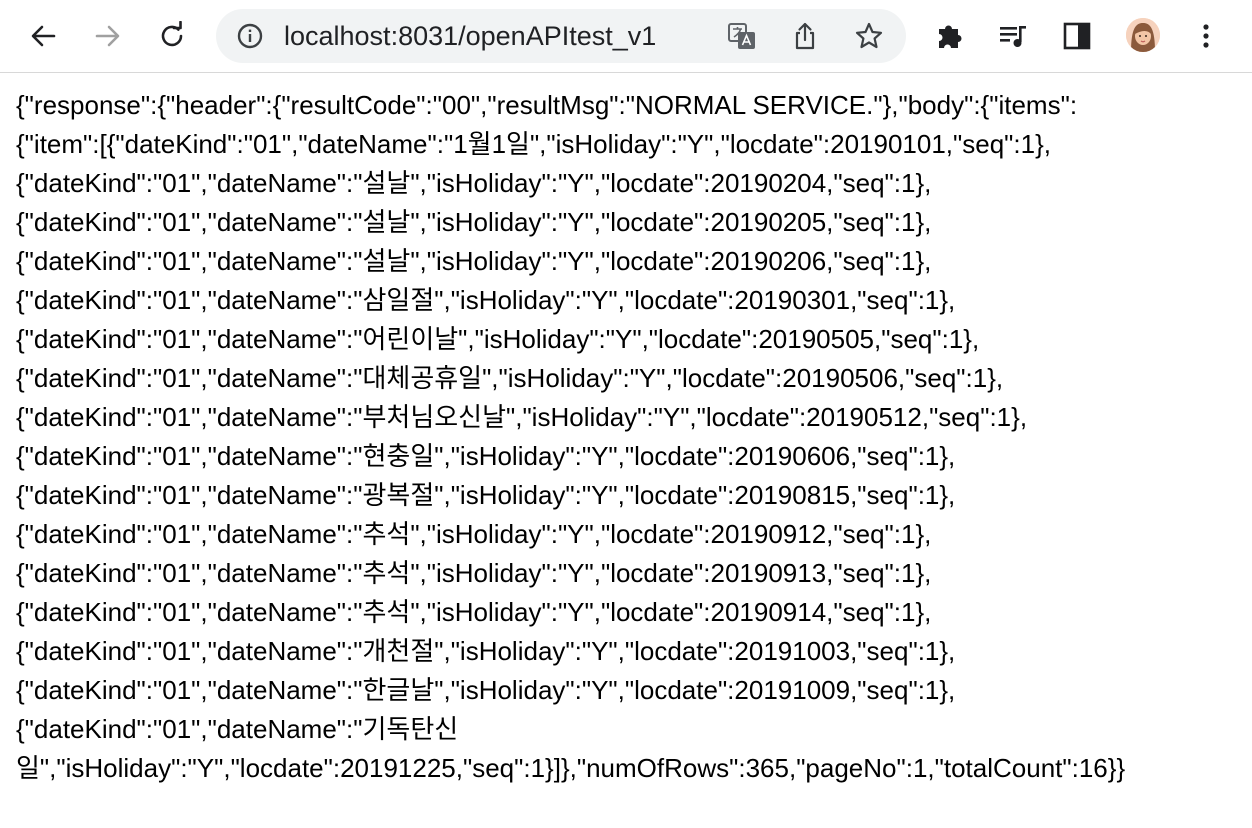 Image resolution: width=1252 pixels, height=828 pixels. I want to click on star-icon, so click(869, 35).